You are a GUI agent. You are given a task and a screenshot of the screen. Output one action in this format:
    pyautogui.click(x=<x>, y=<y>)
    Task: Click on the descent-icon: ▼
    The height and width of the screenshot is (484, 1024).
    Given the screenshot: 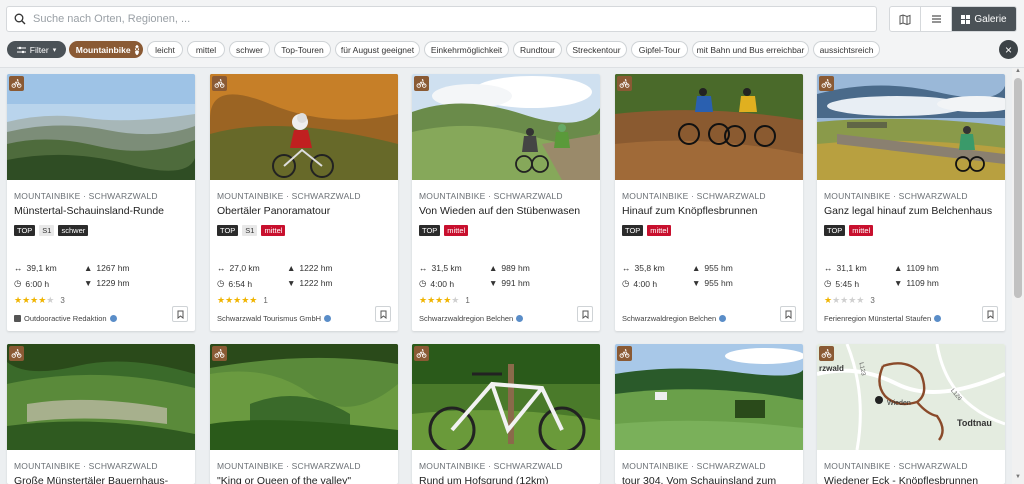 What is the action you would take?
    pyautogui.click(x=291, y=283)
    